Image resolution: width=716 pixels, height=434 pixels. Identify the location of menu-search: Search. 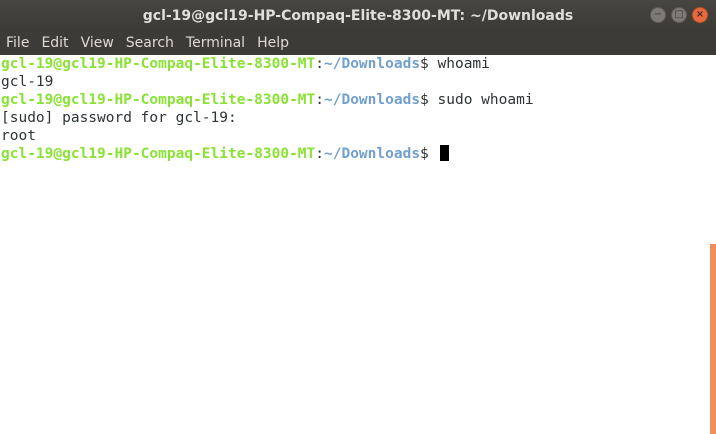
(150, 43).